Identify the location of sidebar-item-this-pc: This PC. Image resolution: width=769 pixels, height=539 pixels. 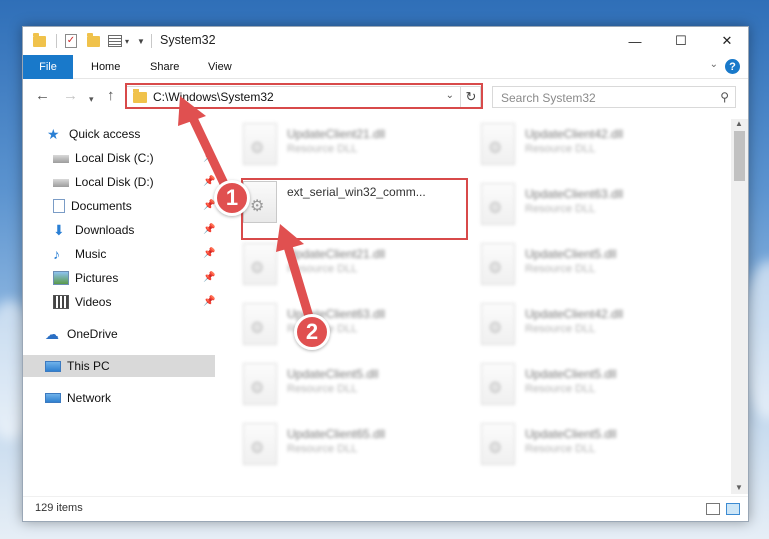
(119, 366).